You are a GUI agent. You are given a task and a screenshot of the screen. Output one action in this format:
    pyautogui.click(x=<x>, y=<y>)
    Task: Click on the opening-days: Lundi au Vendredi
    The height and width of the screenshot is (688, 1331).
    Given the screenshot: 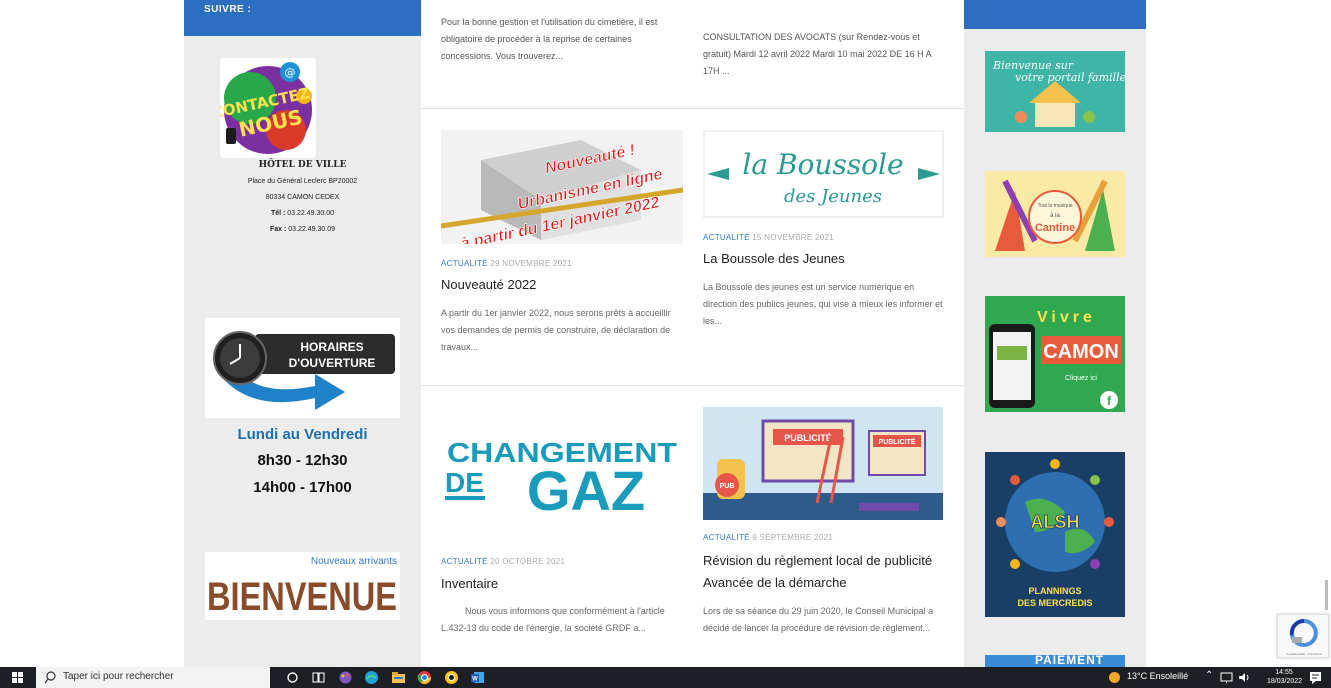 What is the action you would take?
    pyautogui.click(x=302, y=434)
    